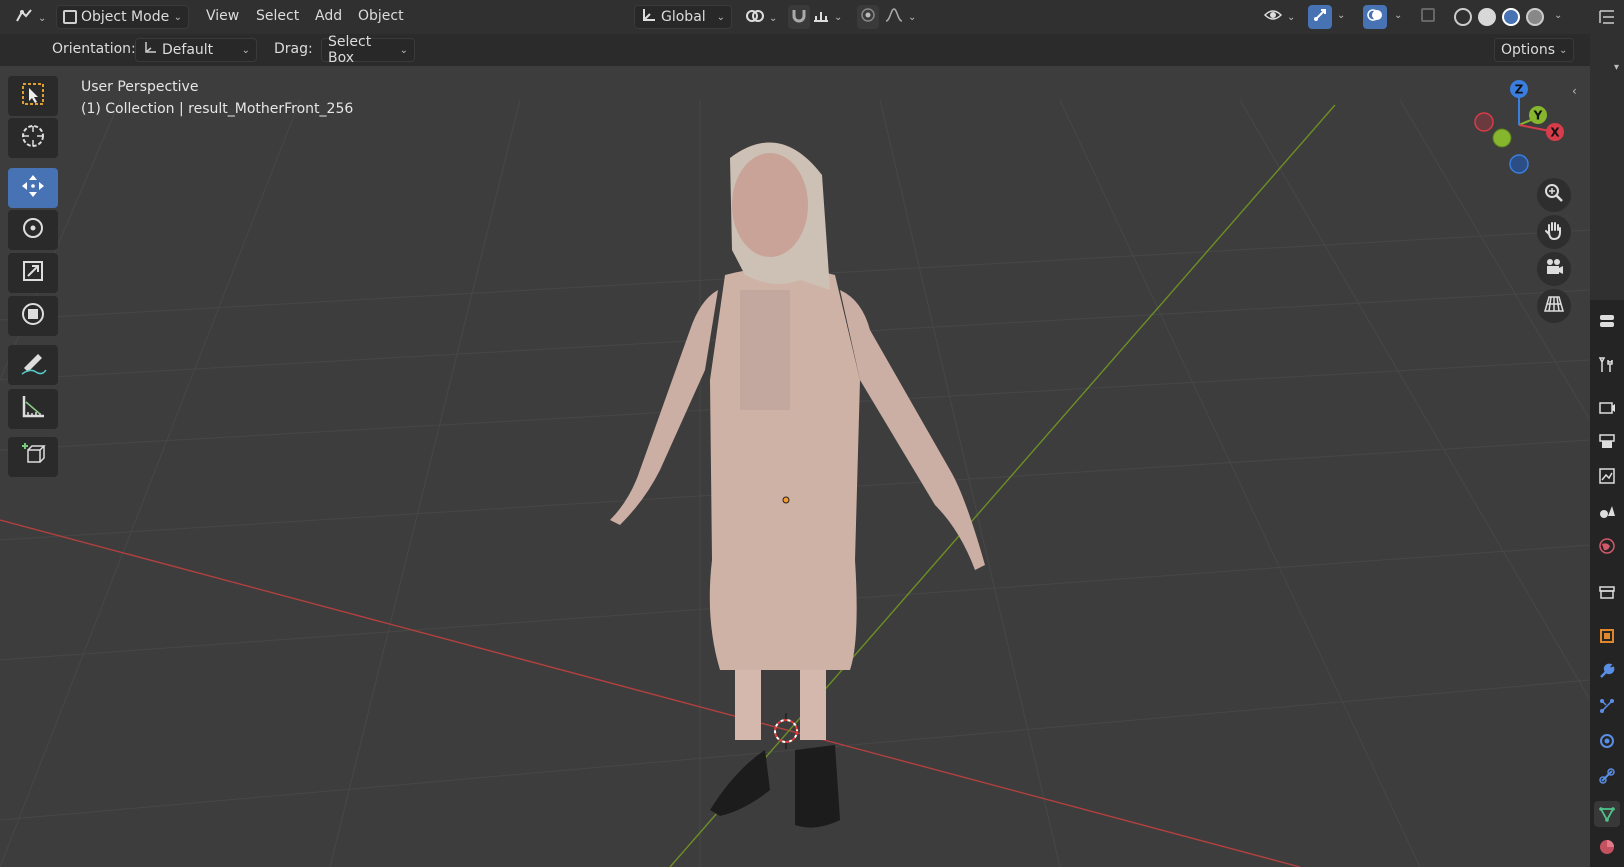  I want to click on solid-shading-icon, so click(1487, 17).